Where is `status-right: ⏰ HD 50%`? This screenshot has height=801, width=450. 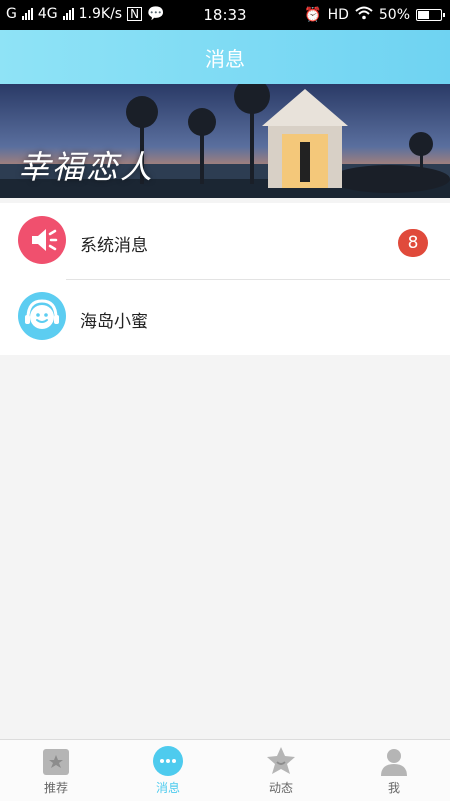
status-right: ⏰ HD 50% is located at coordinates (374, 15).